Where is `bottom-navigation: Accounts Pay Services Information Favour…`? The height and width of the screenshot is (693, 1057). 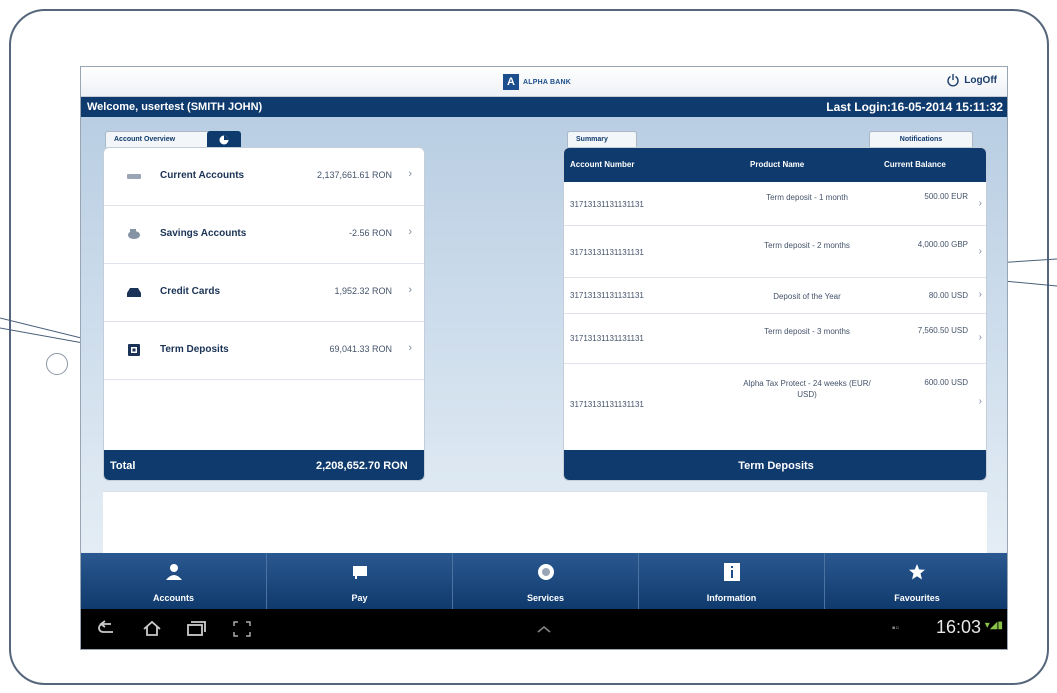 bottom-navigation: Accounts Pay Services Information Favour… is located at coordinates (544, 581).